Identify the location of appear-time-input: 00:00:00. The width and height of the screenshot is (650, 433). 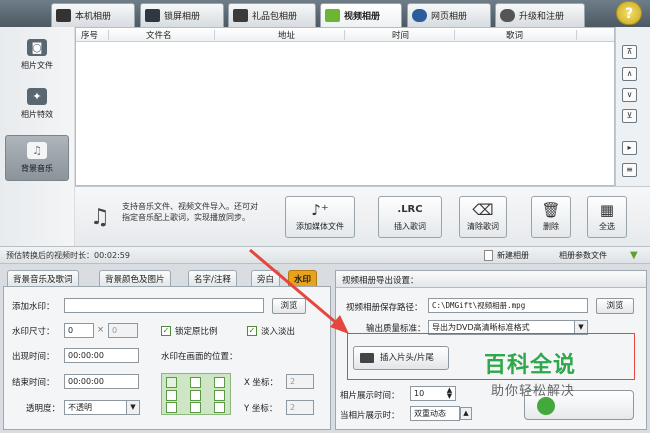
(101, 355).